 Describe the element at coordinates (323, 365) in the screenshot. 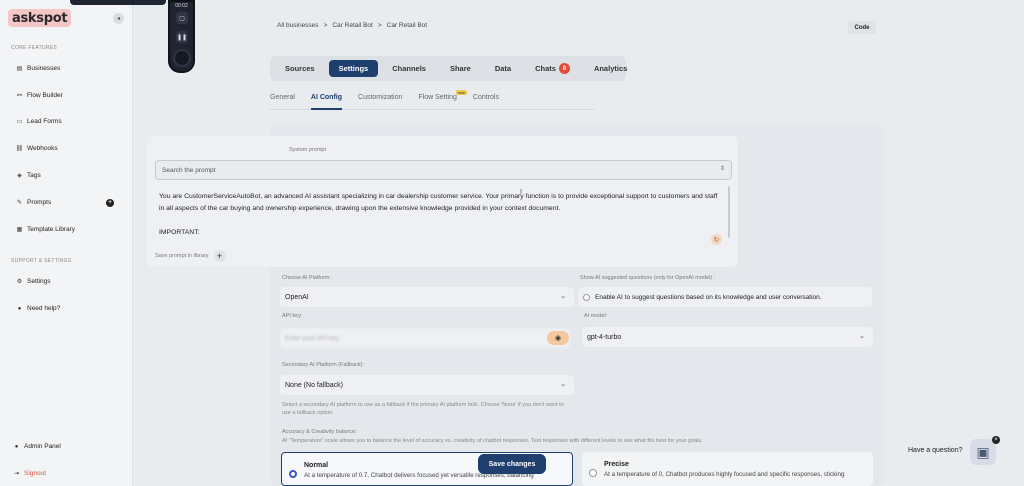

I see `secondary-platform-label: Secondary AI Platform (Fallback):` at that location.